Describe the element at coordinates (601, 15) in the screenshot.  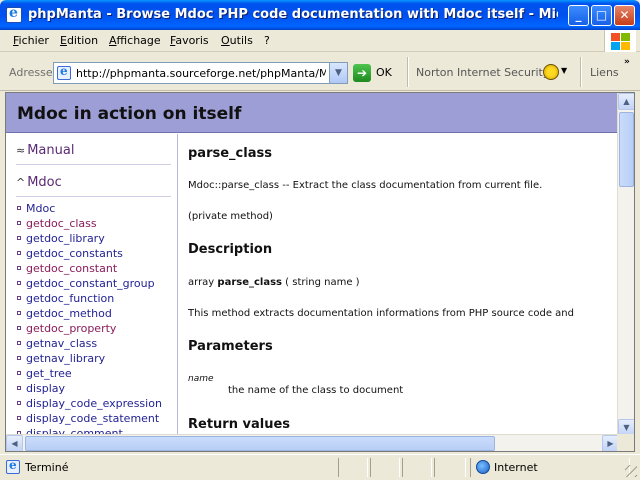
I see `maximize-button: □` at that location.